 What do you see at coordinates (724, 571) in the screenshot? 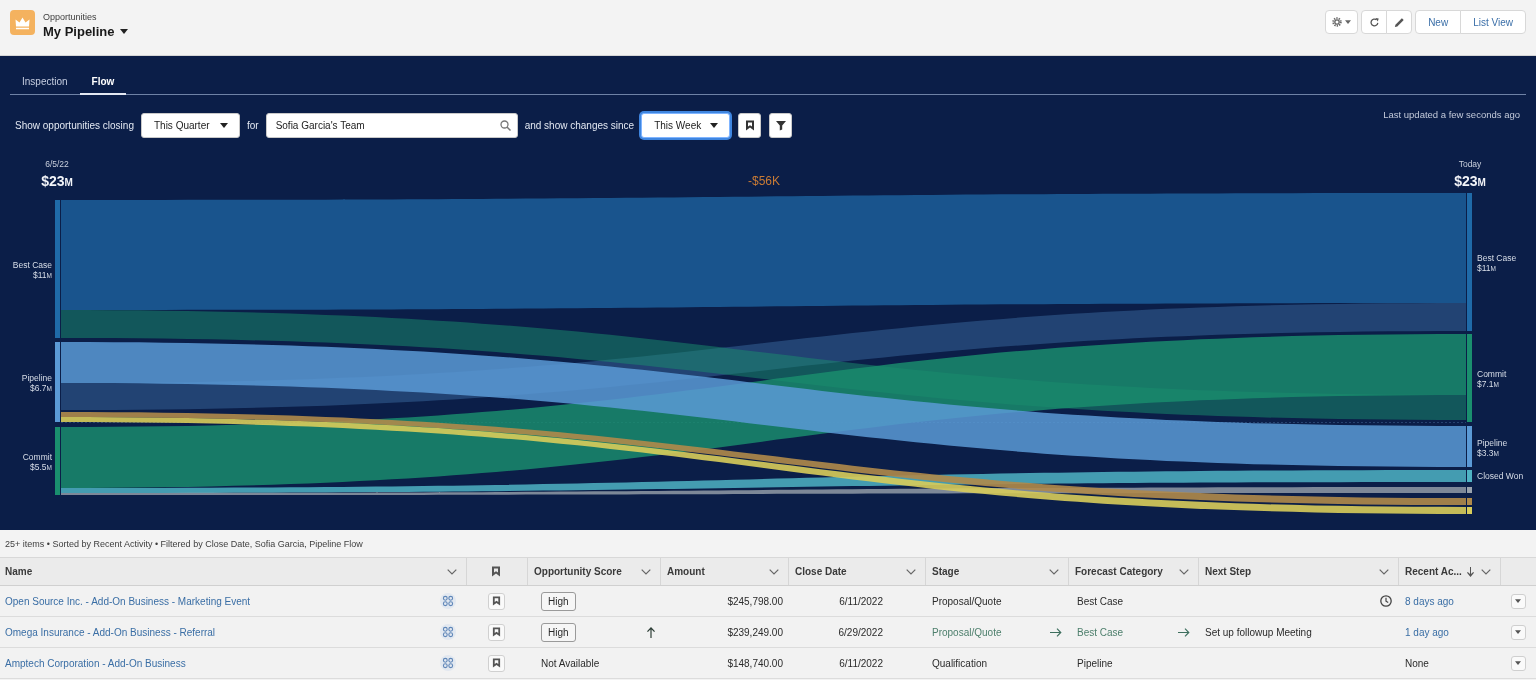
I see `column-header: Amount` at bounding box center [724, 571].